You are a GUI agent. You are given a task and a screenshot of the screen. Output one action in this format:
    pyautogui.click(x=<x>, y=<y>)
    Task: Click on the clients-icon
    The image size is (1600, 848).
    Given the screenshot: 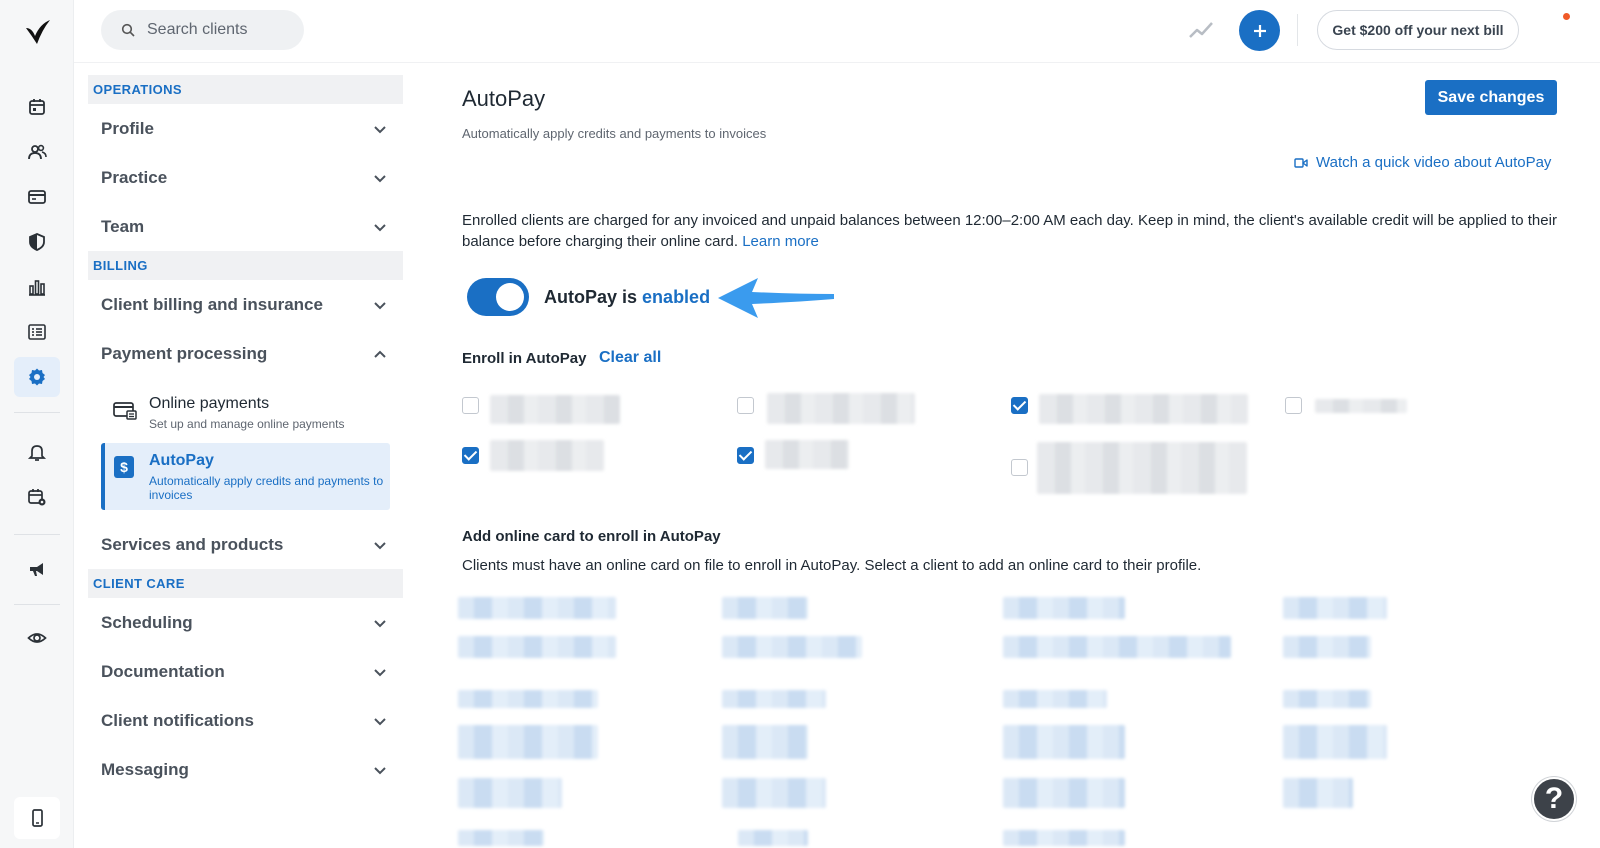 What is the action you would take?
    pyautogui.click(x=37, y=152)
    